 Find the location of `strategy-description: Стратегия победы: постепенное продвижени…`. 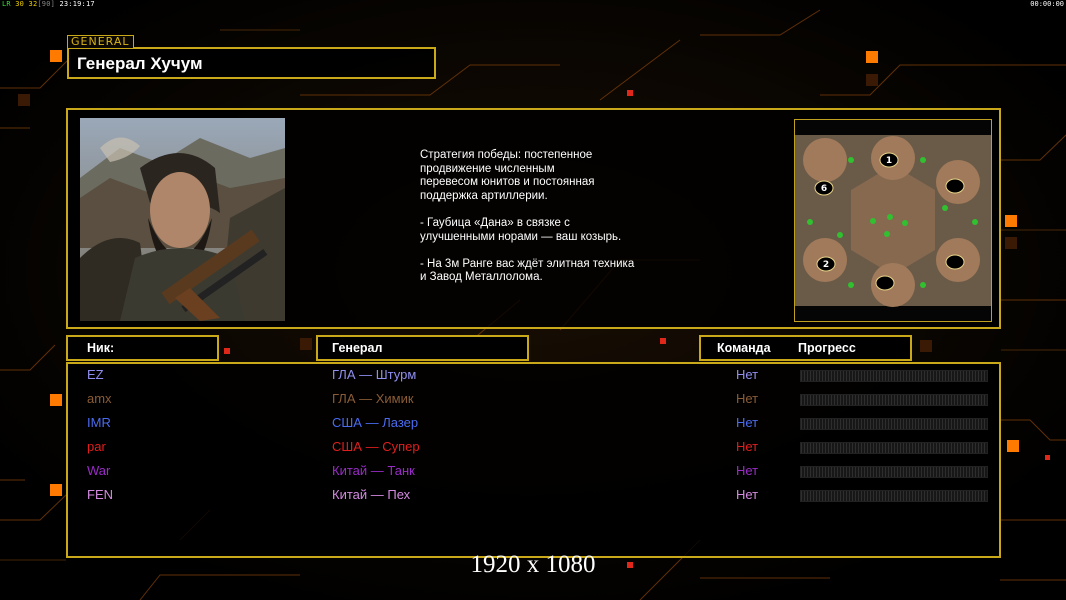

strategy-description: Стратегия победы: постепенное продвижени… is located at coordinates (527, 216).